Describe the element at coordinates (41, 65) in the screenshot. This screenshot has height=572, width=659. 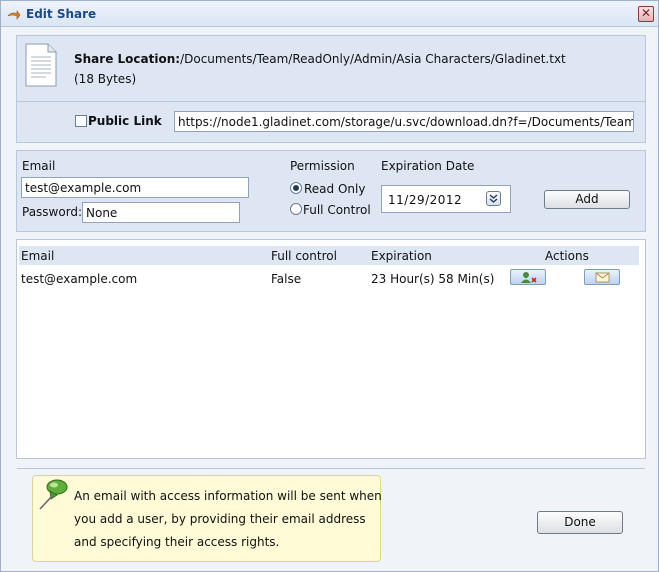
I see `text-file-icon` at that location.